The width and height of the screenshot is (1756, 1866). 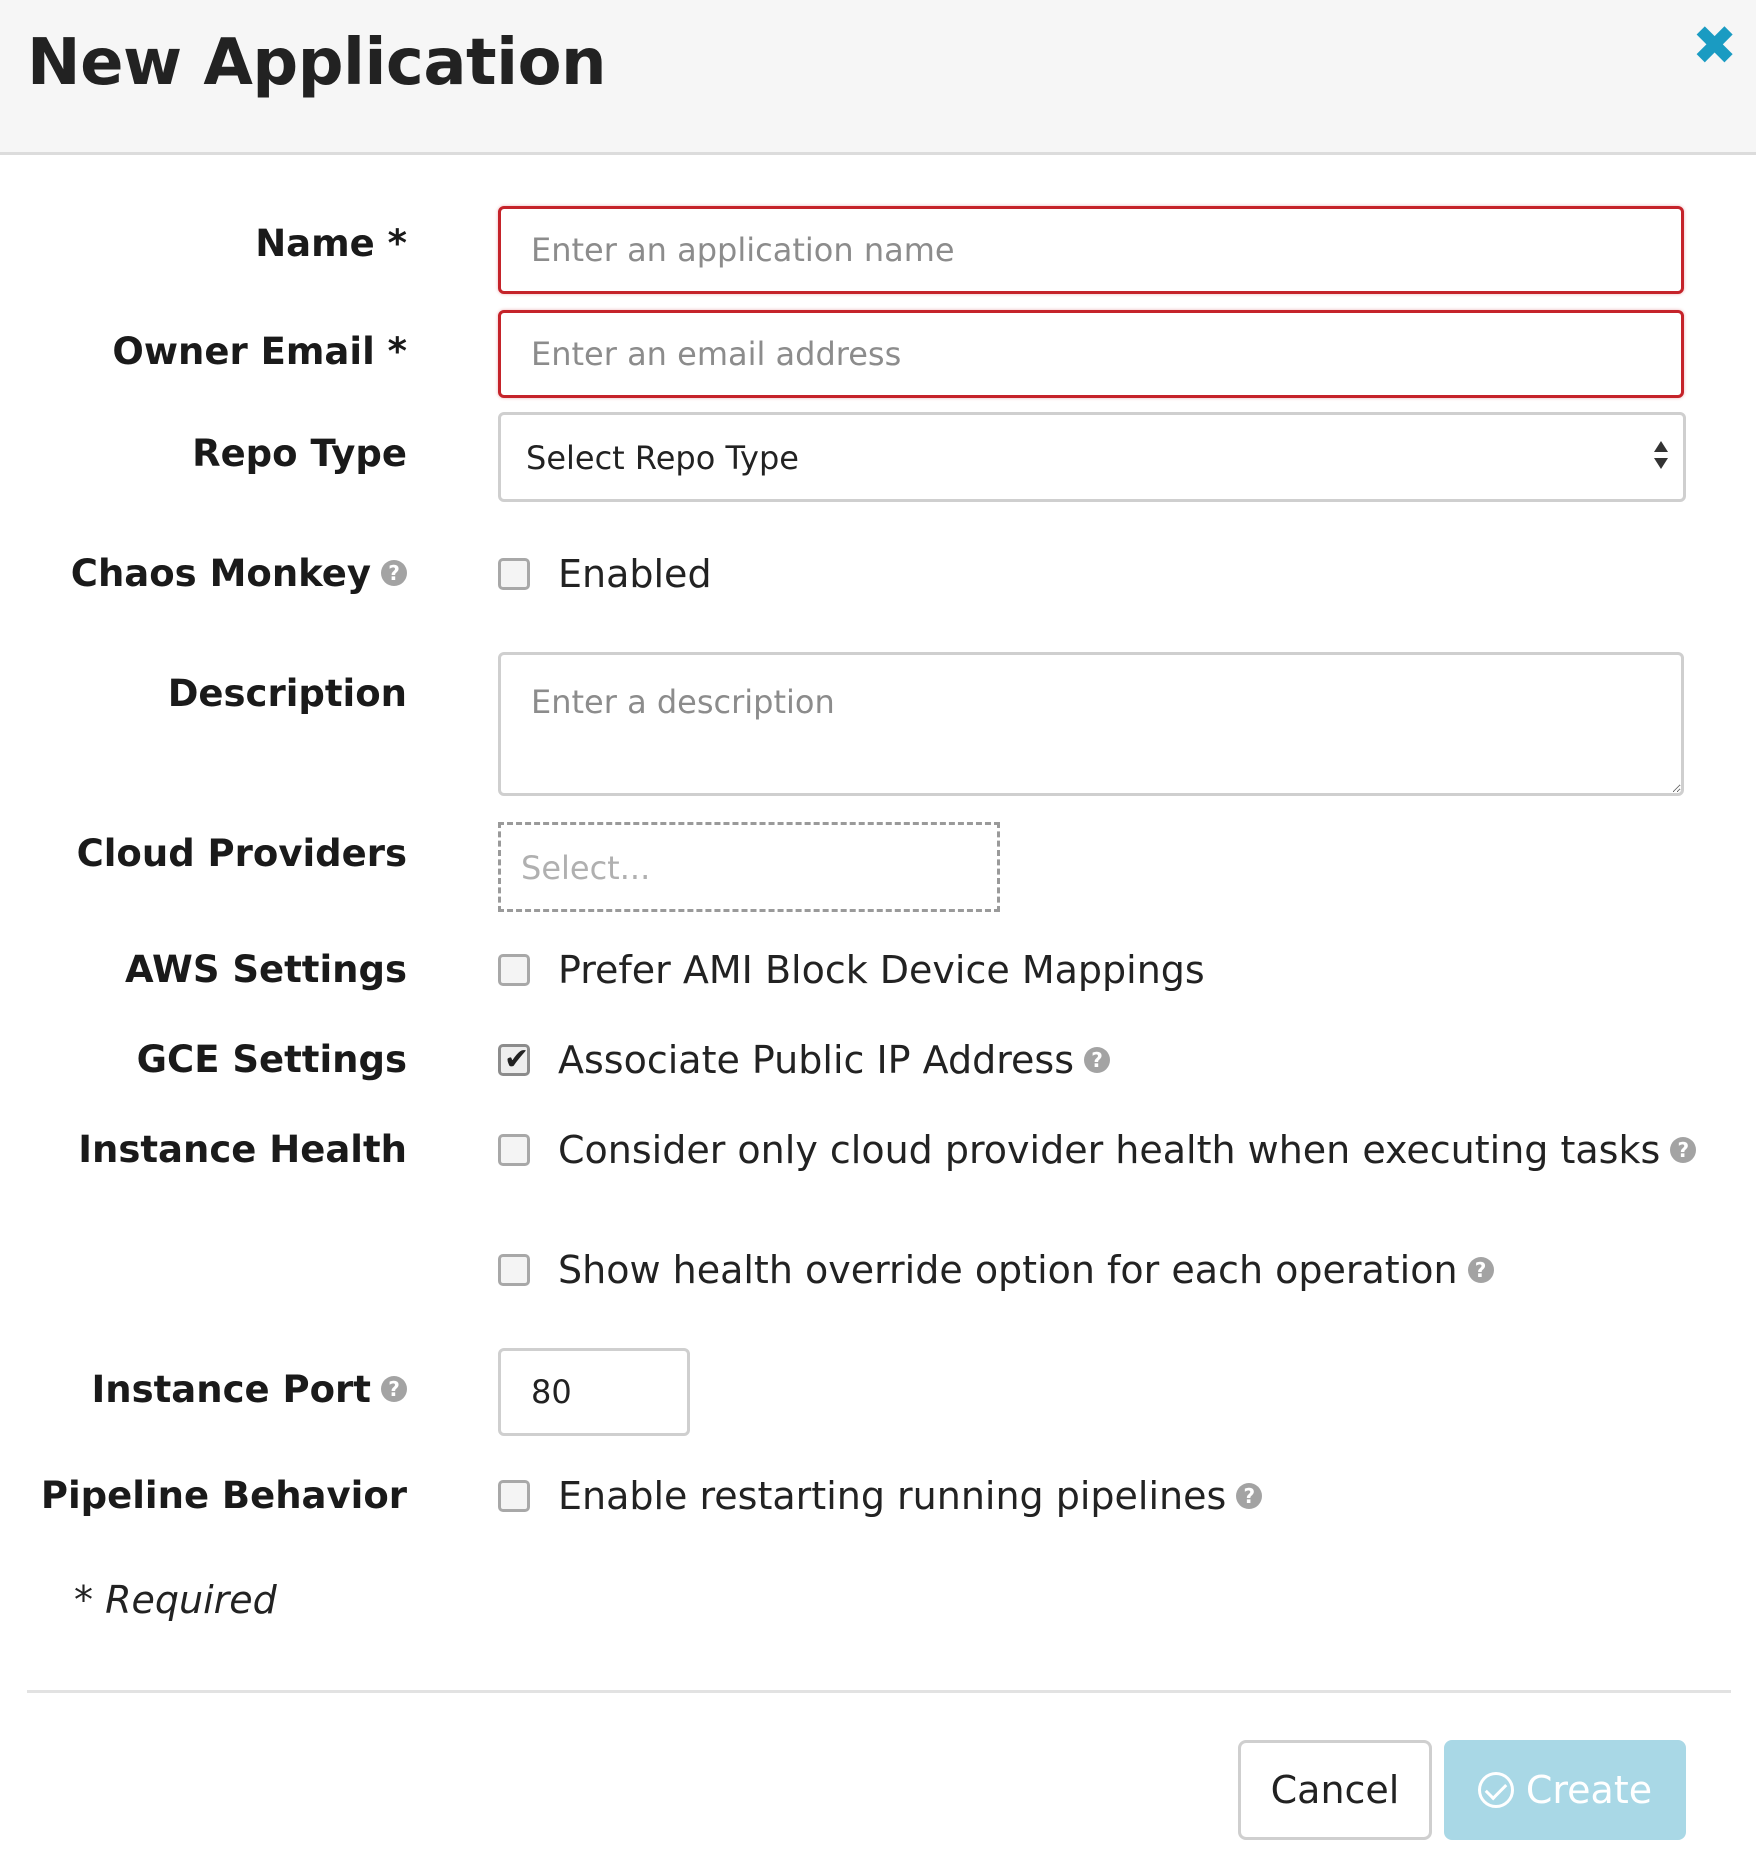 What do you see at coordinates (223, 1495) in the screenshot?
I see `pipeline-behavior-label: Pipeline Behavior` at bounding box center [223, 1495].